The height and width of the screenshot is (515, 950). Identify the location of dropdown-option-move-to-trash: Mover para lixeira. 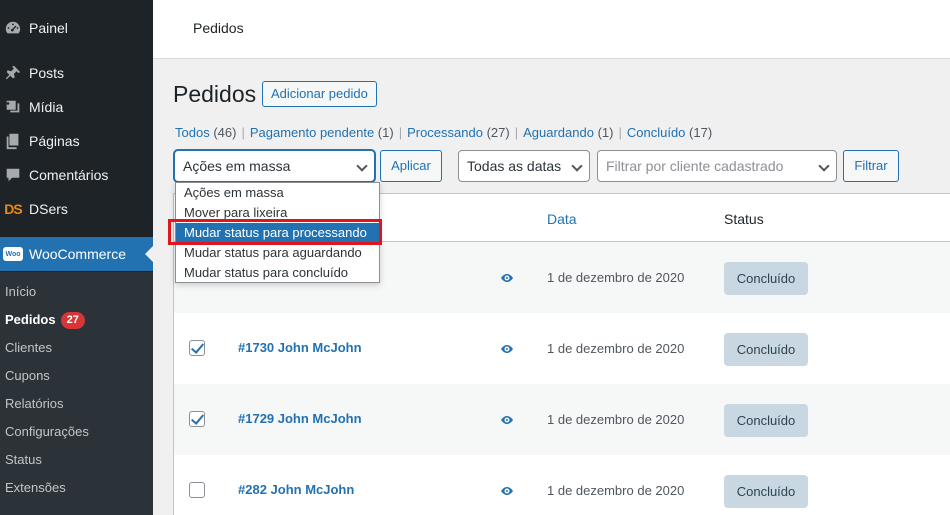
(277, 213).